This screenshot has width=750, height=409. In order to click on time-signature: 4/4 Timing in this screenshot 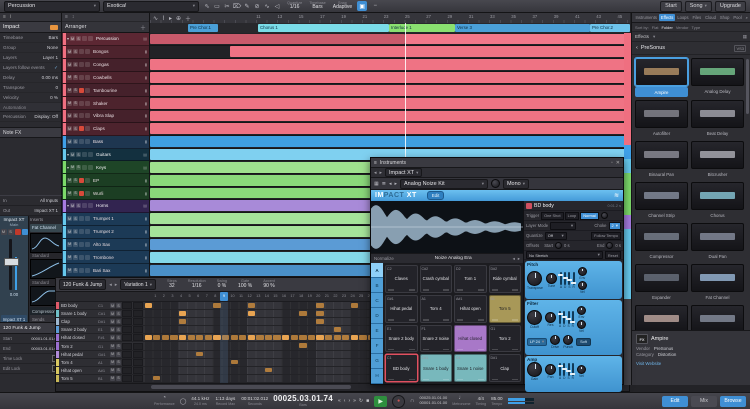, I will do `click(480, 401)`.